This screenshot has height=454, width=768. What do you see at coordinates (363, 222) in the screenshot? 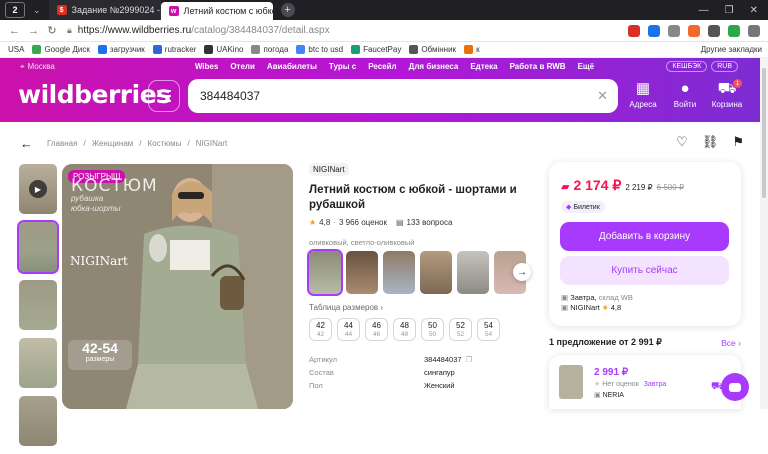
I see `reviews-link: 3 966 оценок` at bounding box center [363, 222].